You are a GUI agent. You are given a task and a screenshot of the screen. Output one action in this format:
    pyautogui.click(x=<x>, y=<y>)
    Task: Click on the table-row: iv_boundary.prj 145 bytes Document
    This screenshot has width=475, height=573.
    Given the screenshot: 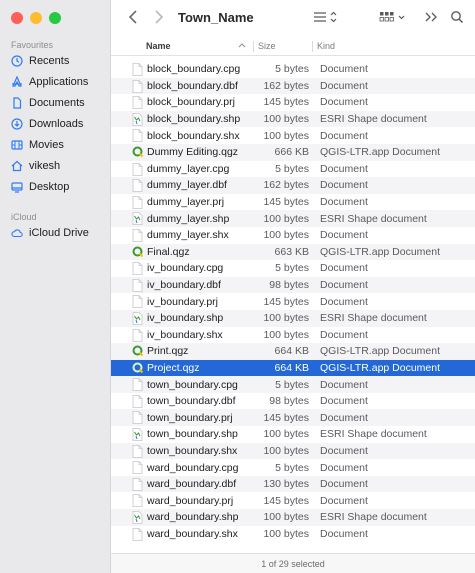 What is the action you would take?
    pyautogui.click(x=293, y=301)
    